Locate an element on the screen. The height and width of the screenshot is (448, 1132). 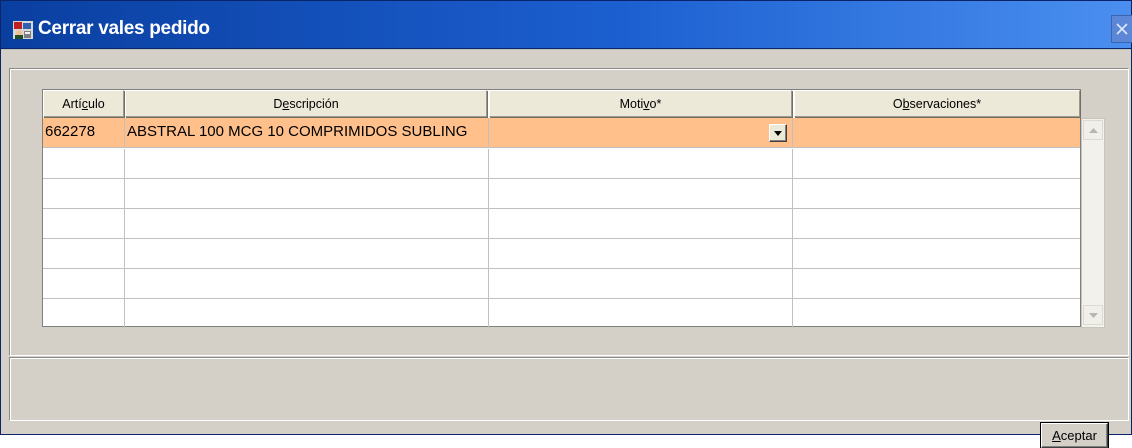
scroll-up-button is located at coordinates (1093, 130).